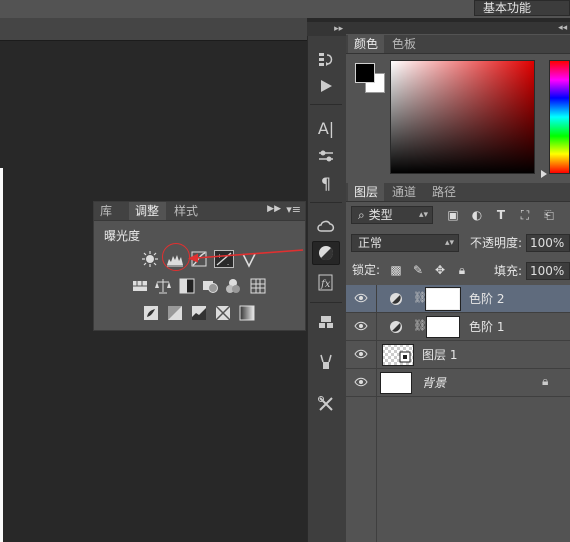 This screenshot has height=542, width=570. What do you see at coordinates (326, 183) in the screenshot?
I see `paragraph-icon: ¶` at bounding box center [326, 183].